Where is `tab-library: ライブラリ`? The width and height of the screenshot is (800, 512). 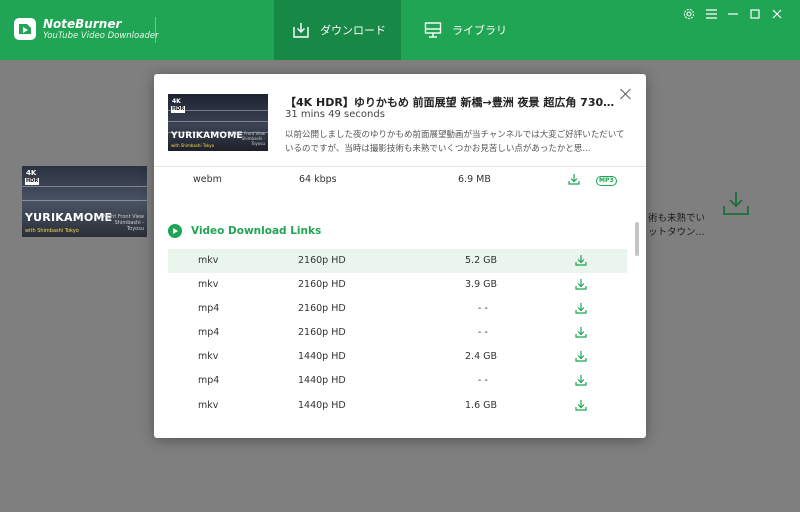
tab-library: ライブラリ is located at coordinates (467, 30).